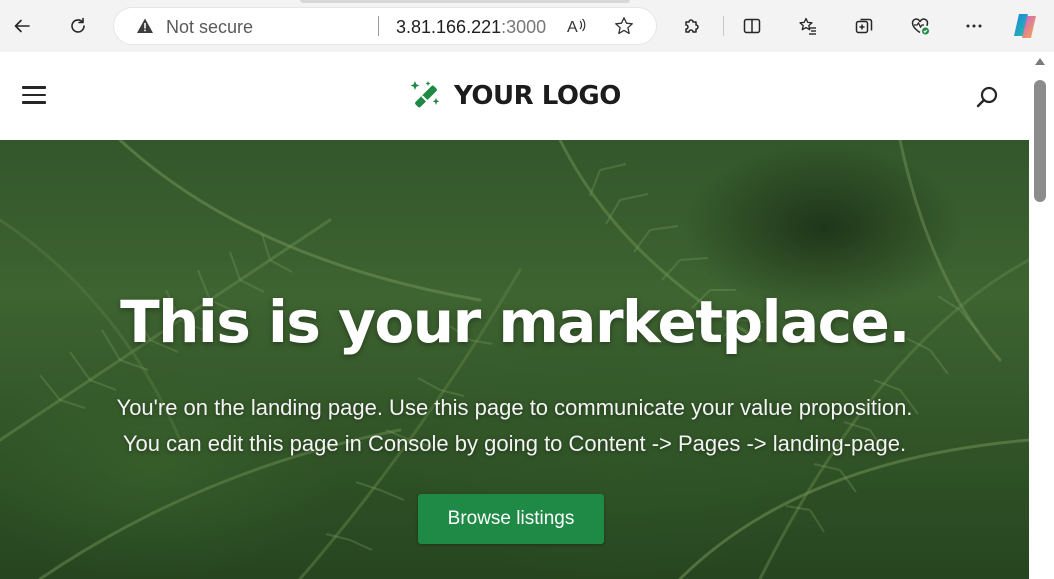  What do you see at coordinates (378, 26) in the screenshot?
I see `address-separator` at bounding box center [378, 26].